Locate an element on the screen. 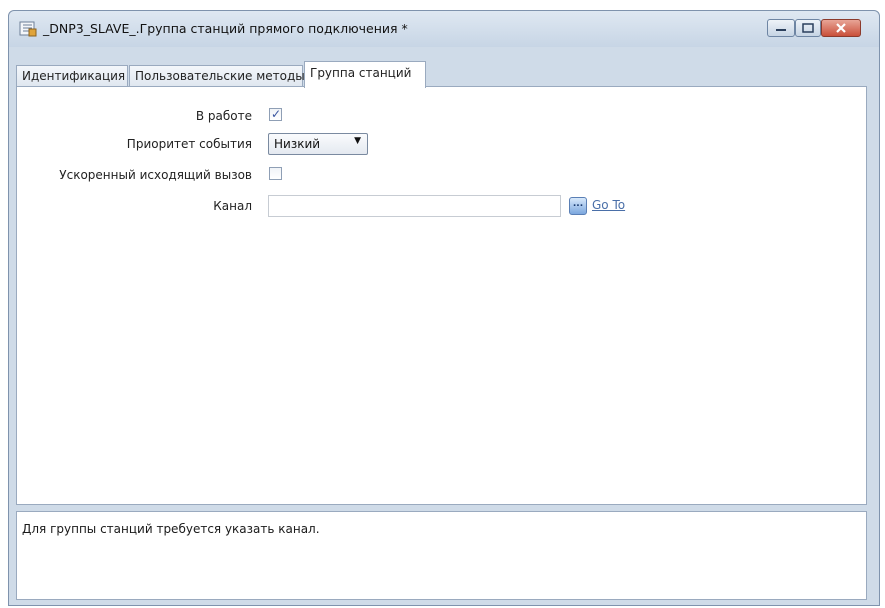  maximize-button is located at coordinates (808, 28).